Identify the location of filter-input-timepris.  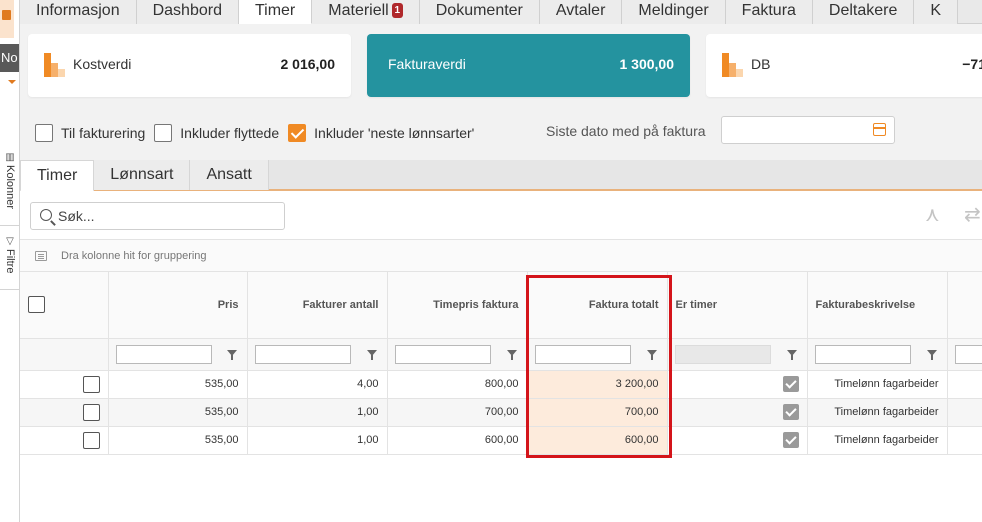
(442, 354).